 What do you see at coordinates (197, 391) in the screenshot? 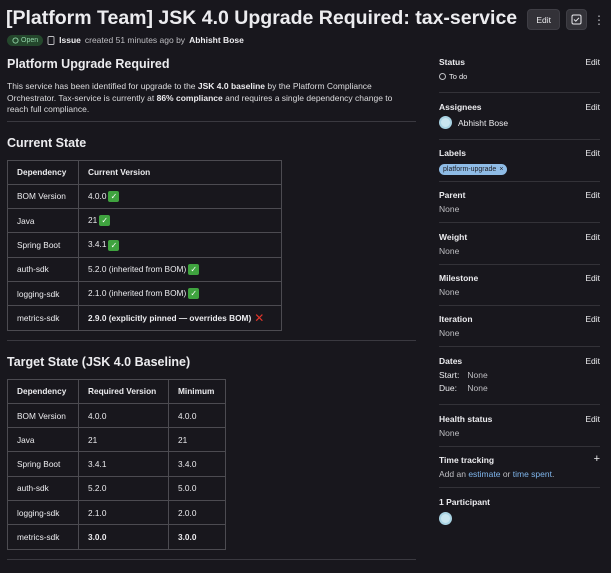
I see `col-header: Minimum` at bounding box center [197, 391].